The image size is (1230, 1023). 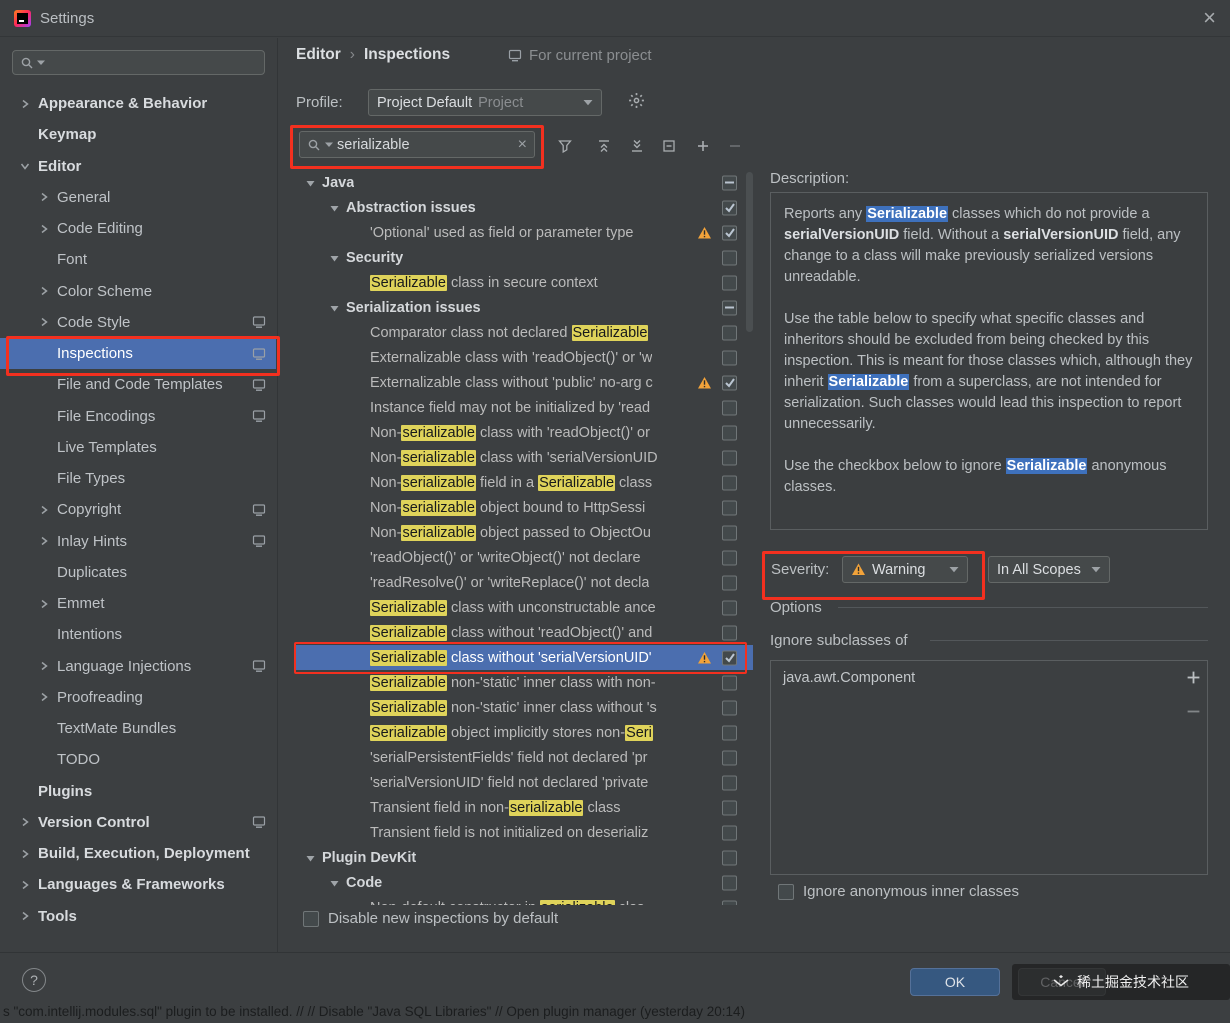 I want to click on sidebar-item-keymap: Keymap, so click(x=138, y=134).